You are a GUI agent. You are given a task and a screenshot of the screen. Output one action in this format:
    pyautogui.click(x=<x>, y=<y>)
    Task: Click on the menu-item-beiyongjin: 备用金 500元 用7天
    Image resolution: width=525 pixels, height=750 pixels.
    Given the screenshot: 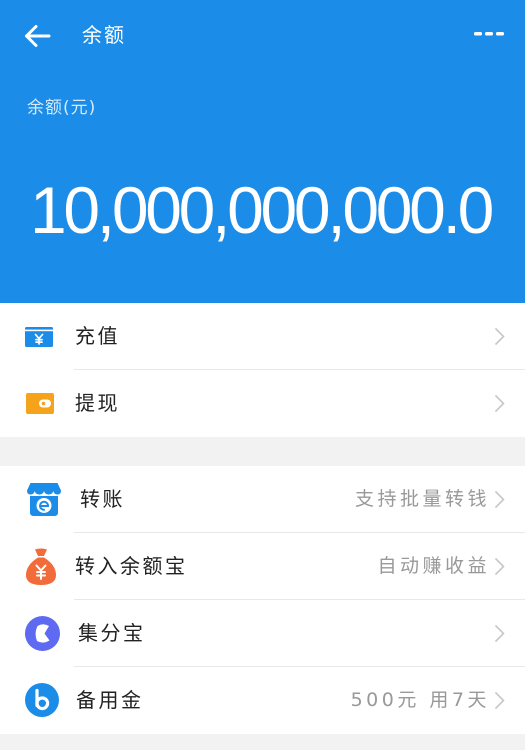 What is the action you would take?
    pyautogui.click(x=262, y=700)
    